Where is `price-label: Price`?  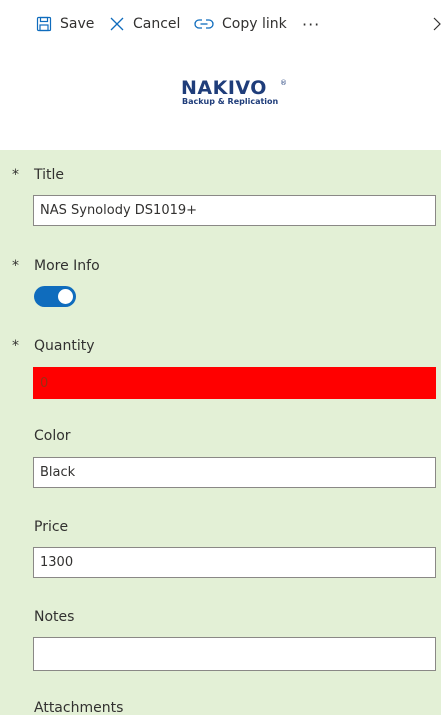
price-label: Price is located at coordinates (51, 527).